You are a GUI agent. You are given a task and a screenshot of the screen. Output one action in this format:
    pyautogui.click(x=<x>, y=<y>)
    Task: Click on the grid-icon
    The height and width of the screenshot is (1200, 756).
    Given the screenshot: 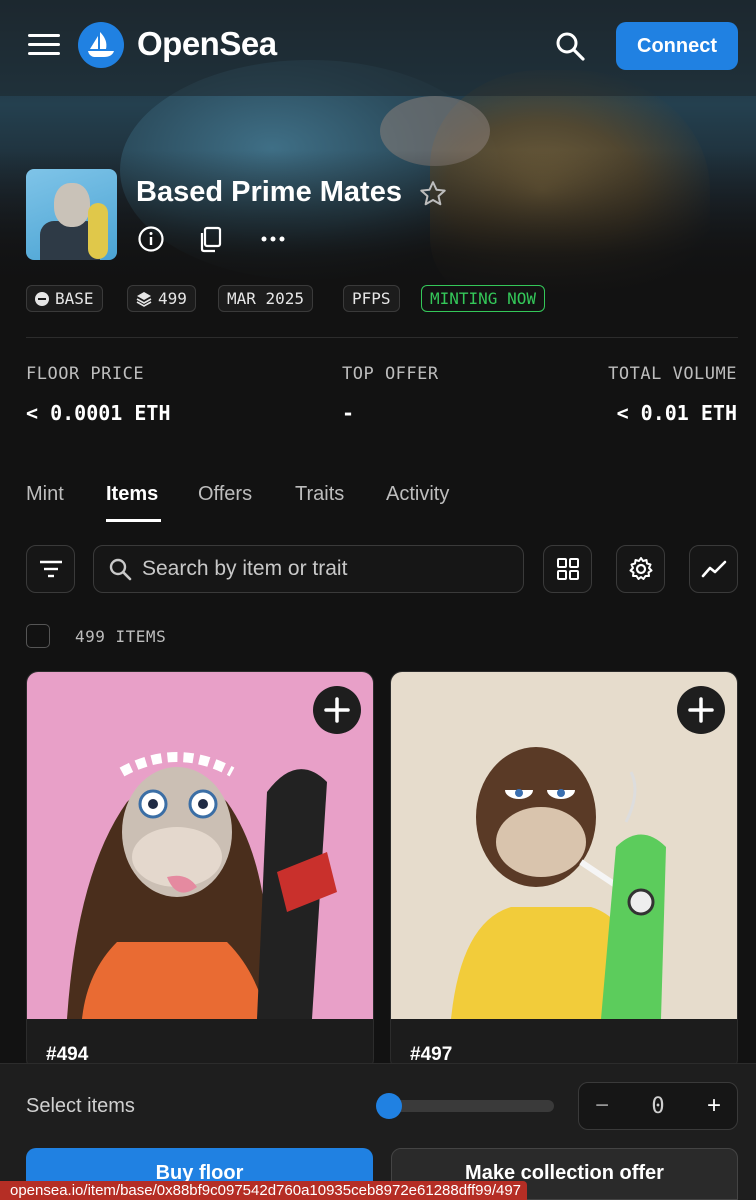 What is the action you would take?
    pyautogui.click(x=567, y=569)
    